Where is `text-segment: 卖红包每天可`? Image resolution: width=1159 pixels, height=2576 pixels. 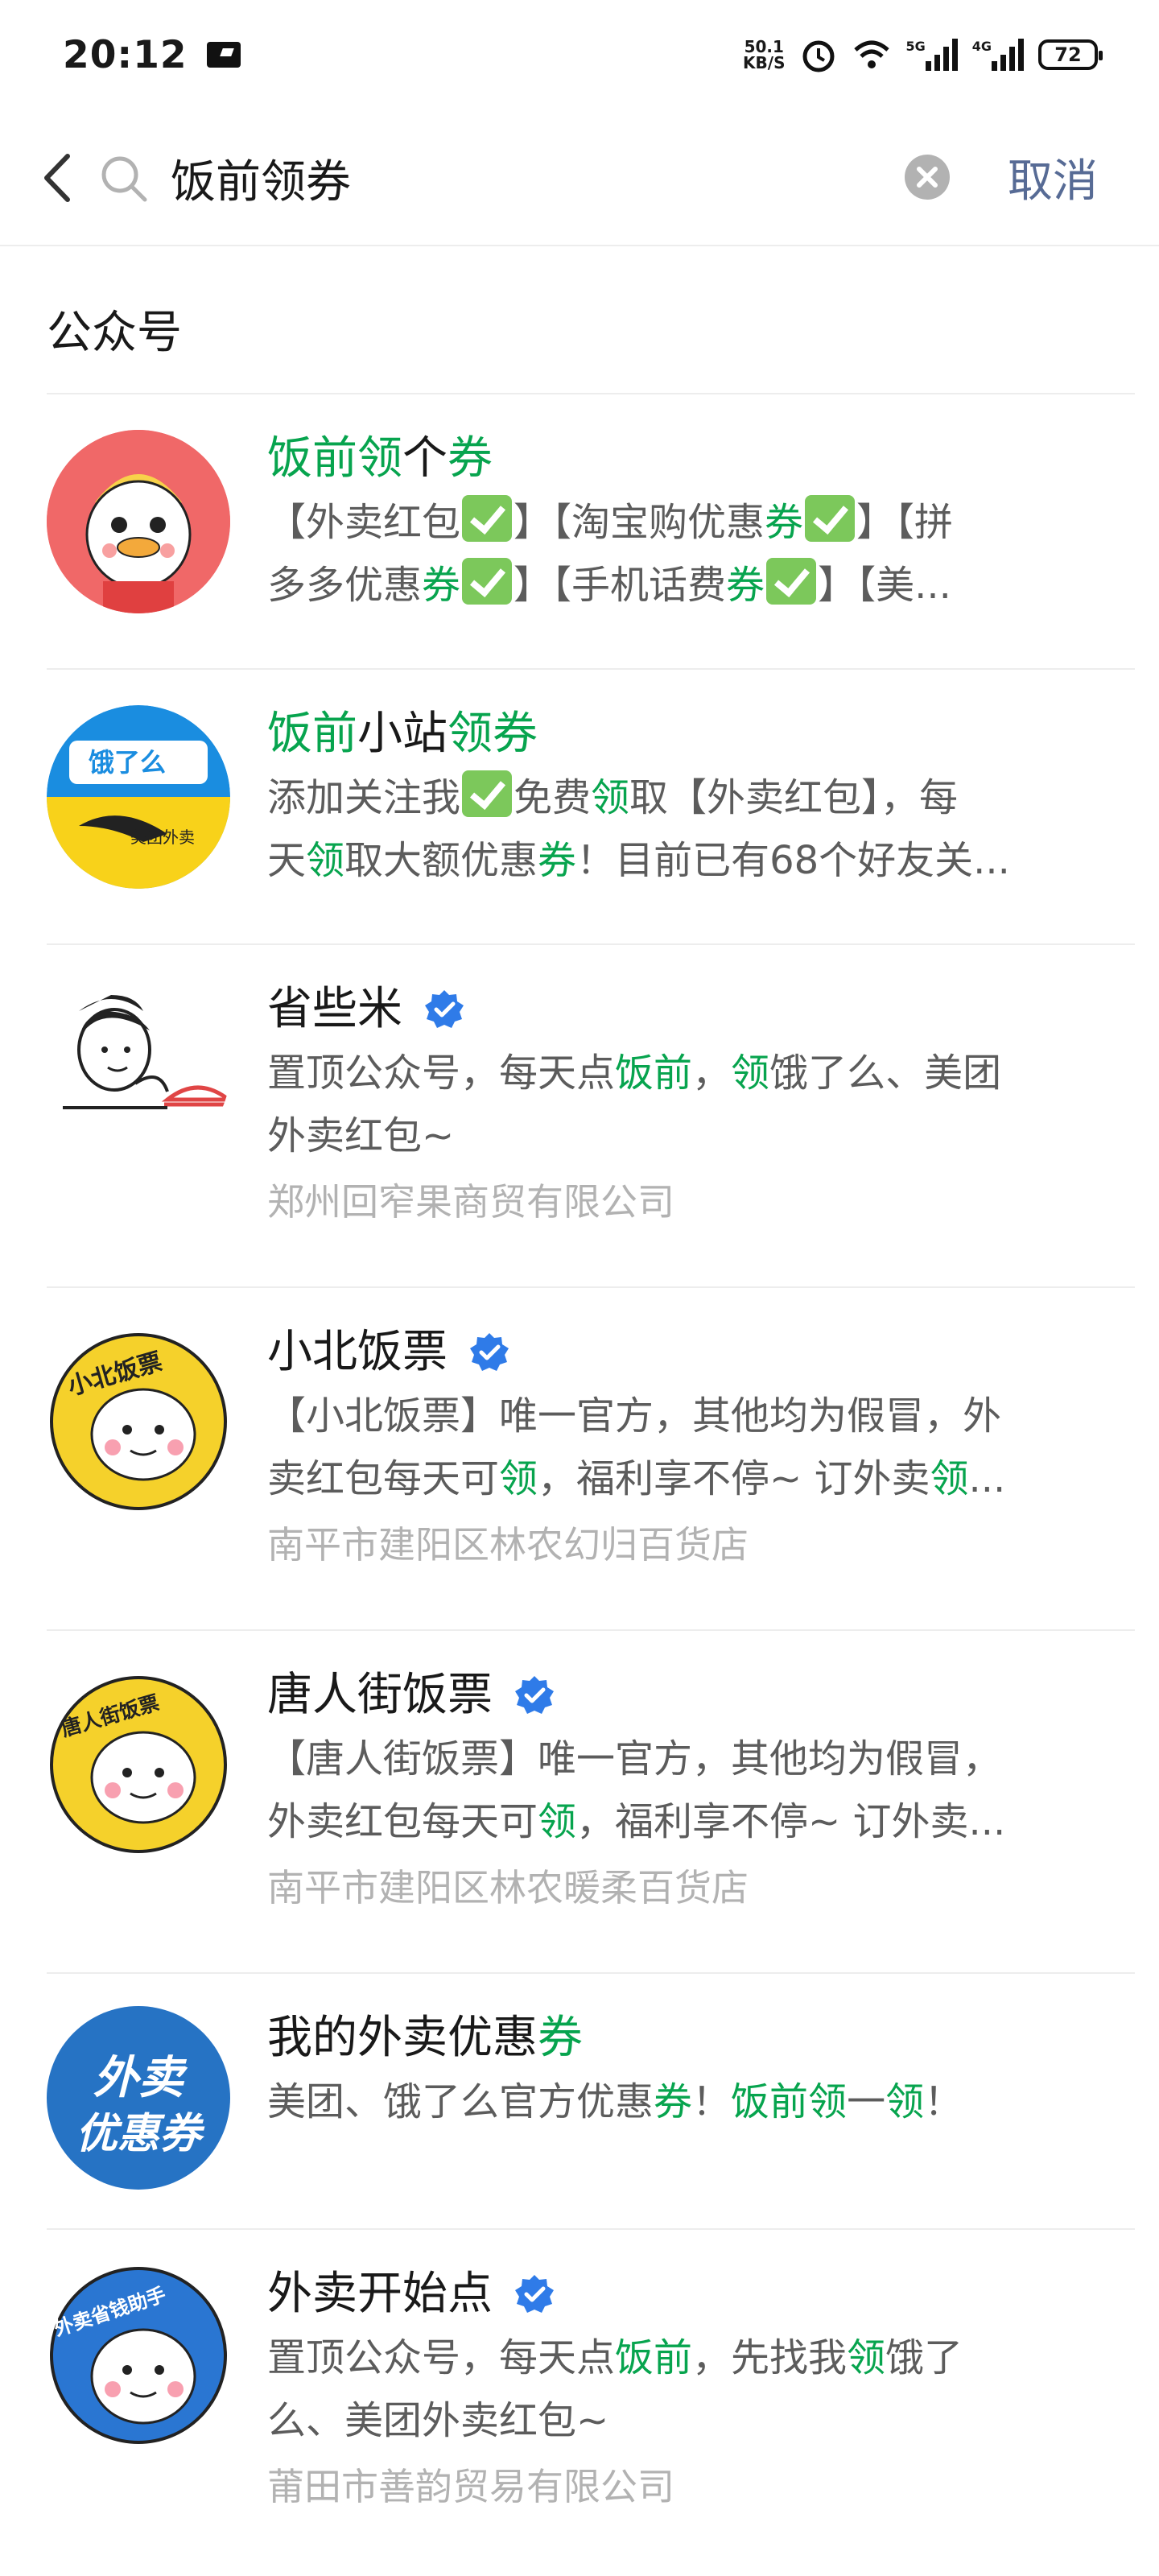
text-segment: 卖红包每天可 is located at coordinates (383, 1478).